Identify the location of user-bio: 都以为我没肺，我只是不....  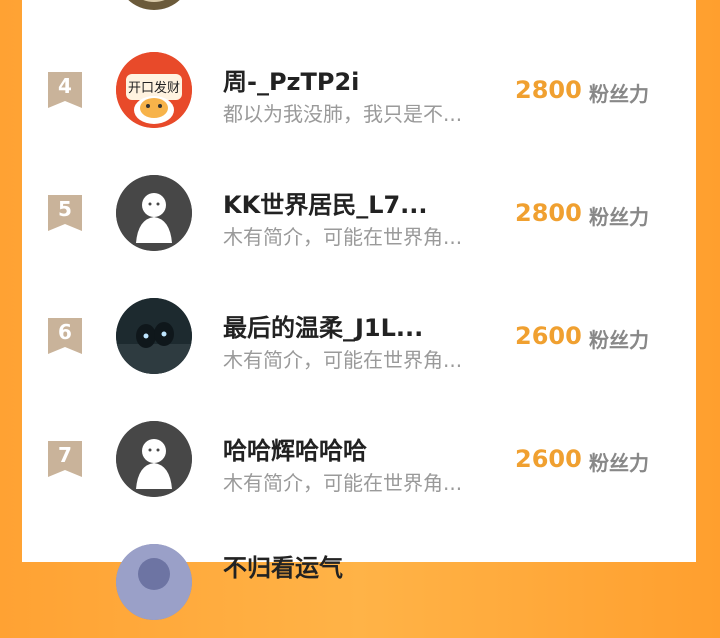
(343, 114).